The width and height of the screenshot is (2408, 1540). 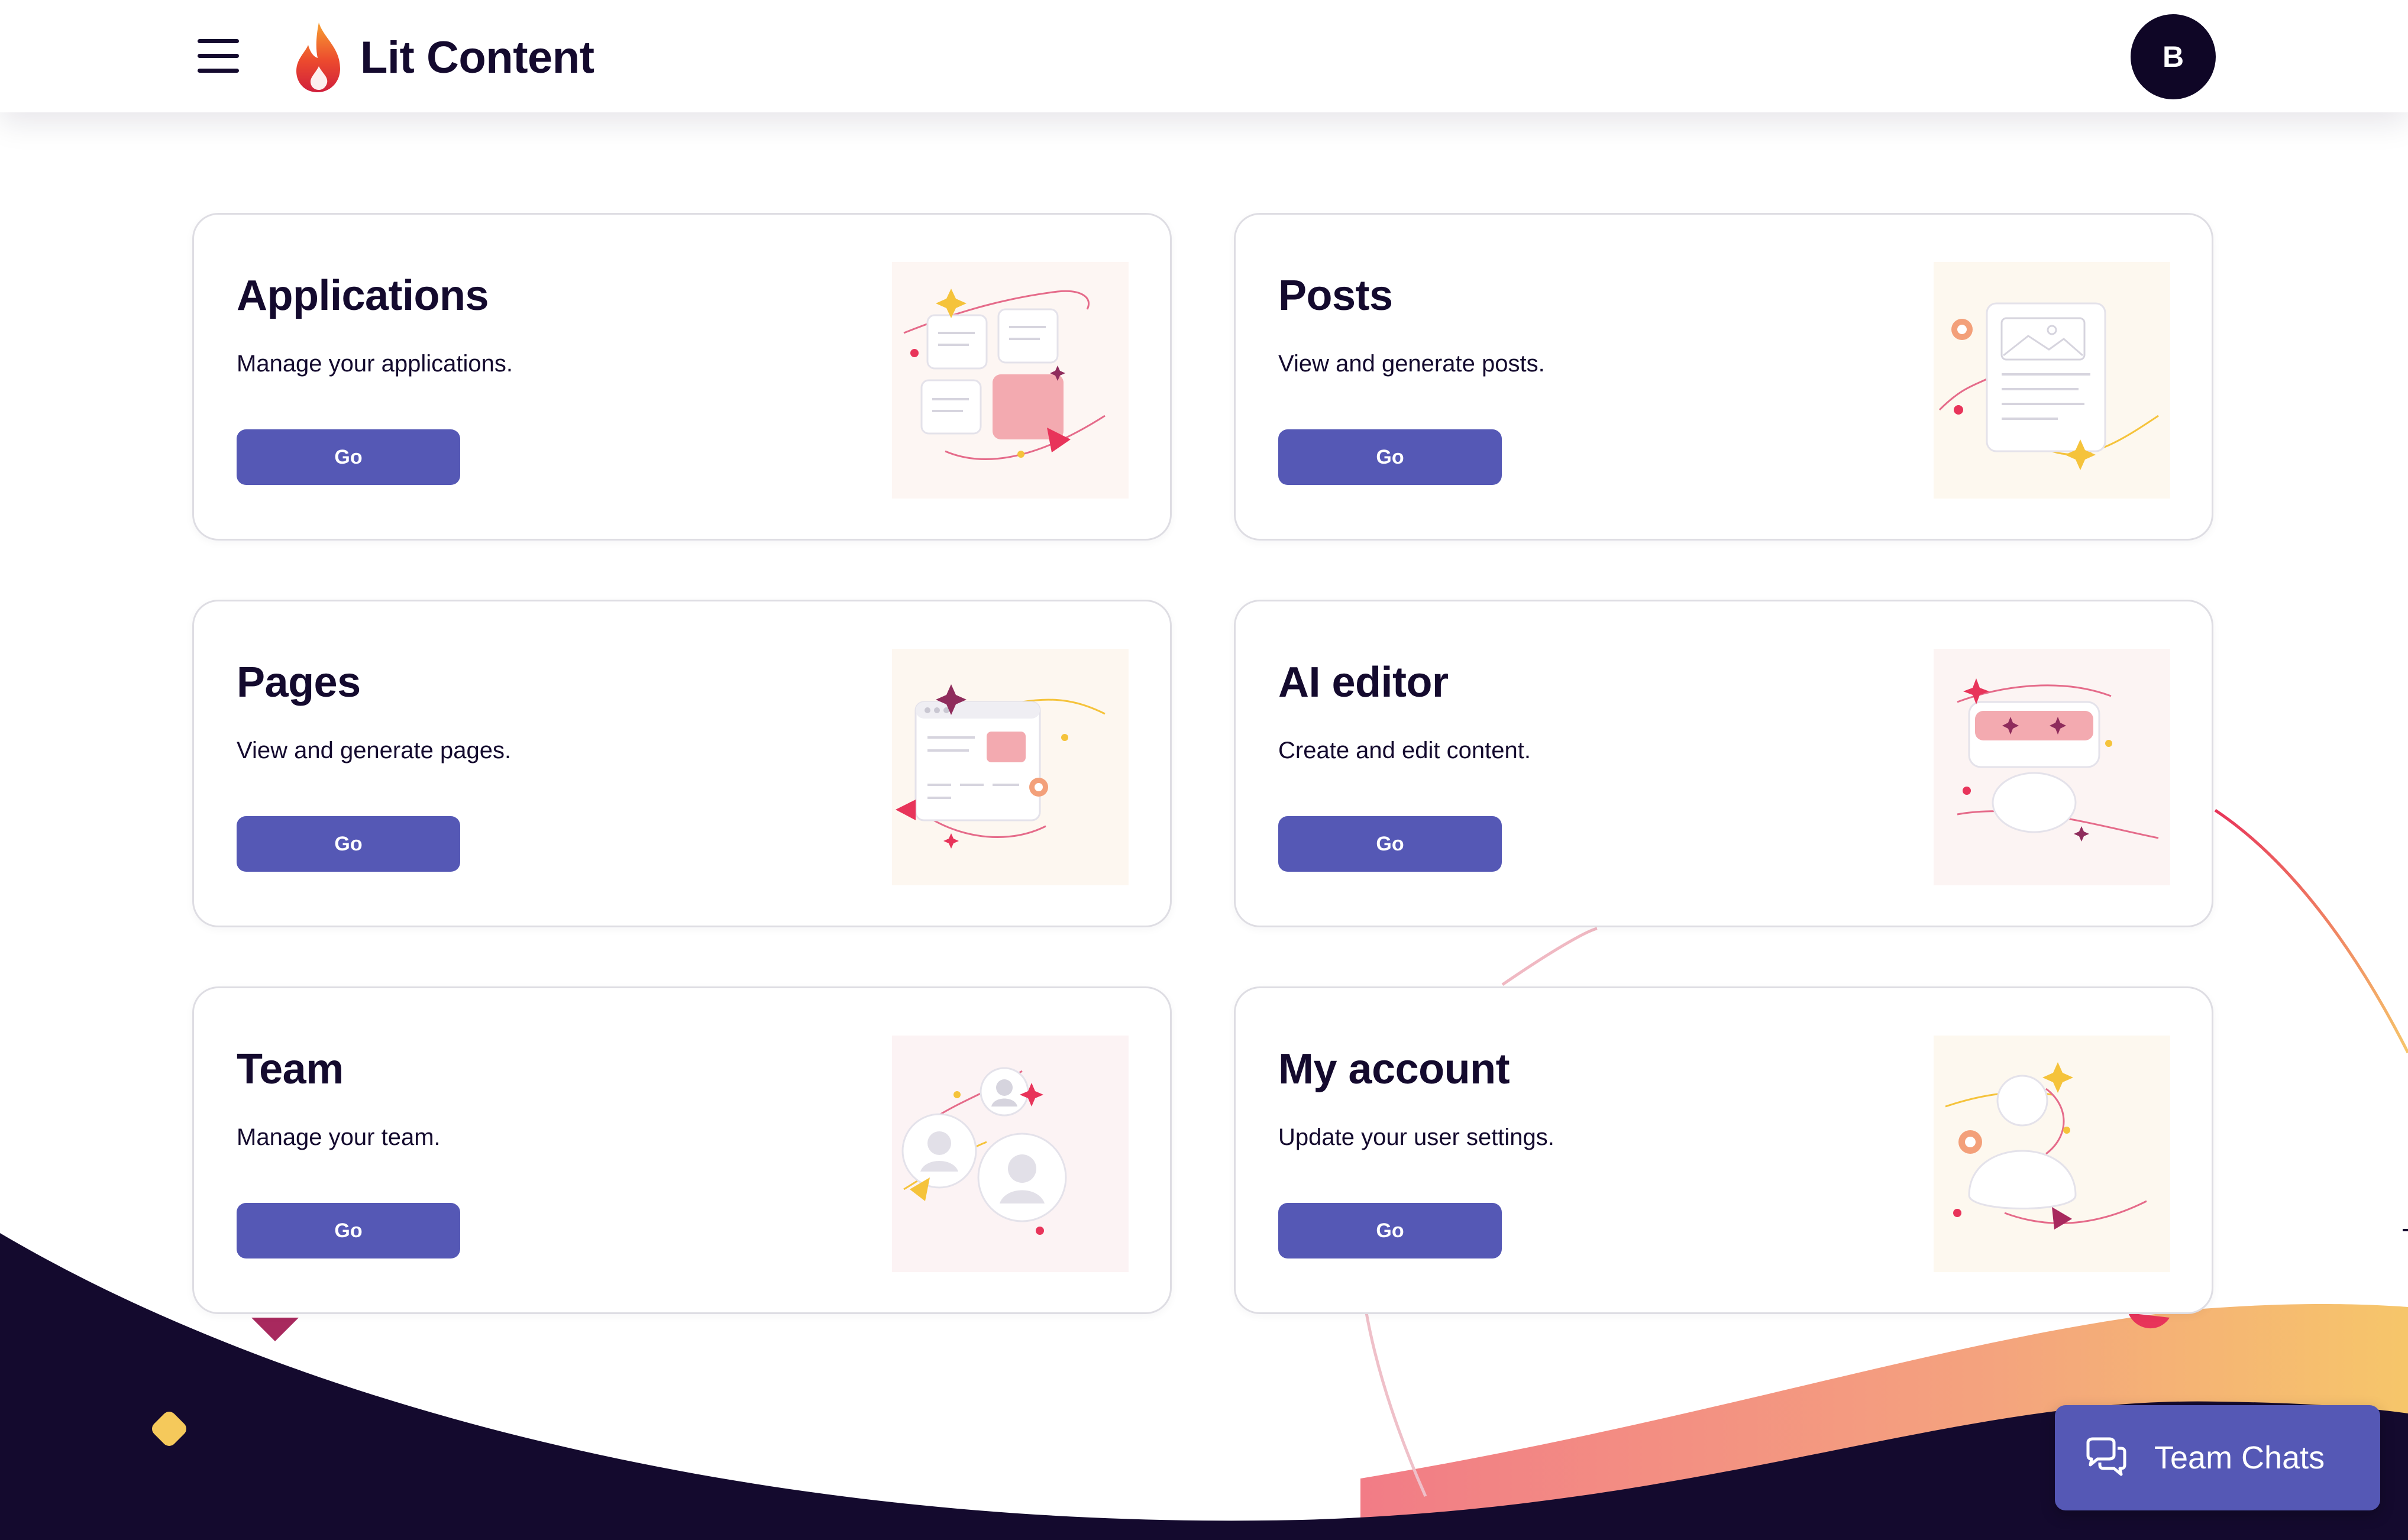 I want to click on team-chats-label: Team Chats, so click(x=2239, y=1458).